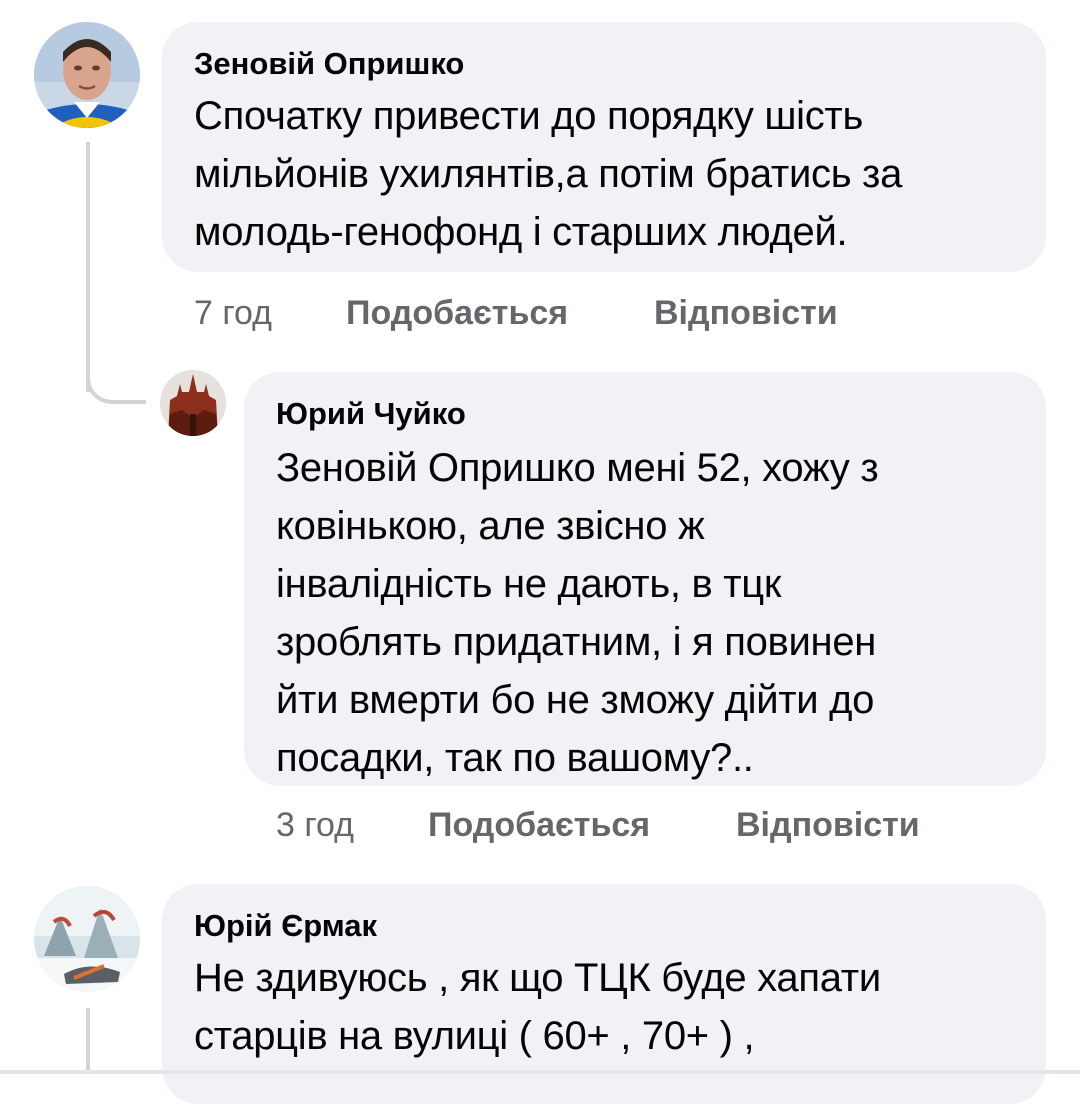 The height and width of the screenshot is (1104, 1080). I want to click on comment-actions: 7 год Подобається Відповісти, so click(544, 314).